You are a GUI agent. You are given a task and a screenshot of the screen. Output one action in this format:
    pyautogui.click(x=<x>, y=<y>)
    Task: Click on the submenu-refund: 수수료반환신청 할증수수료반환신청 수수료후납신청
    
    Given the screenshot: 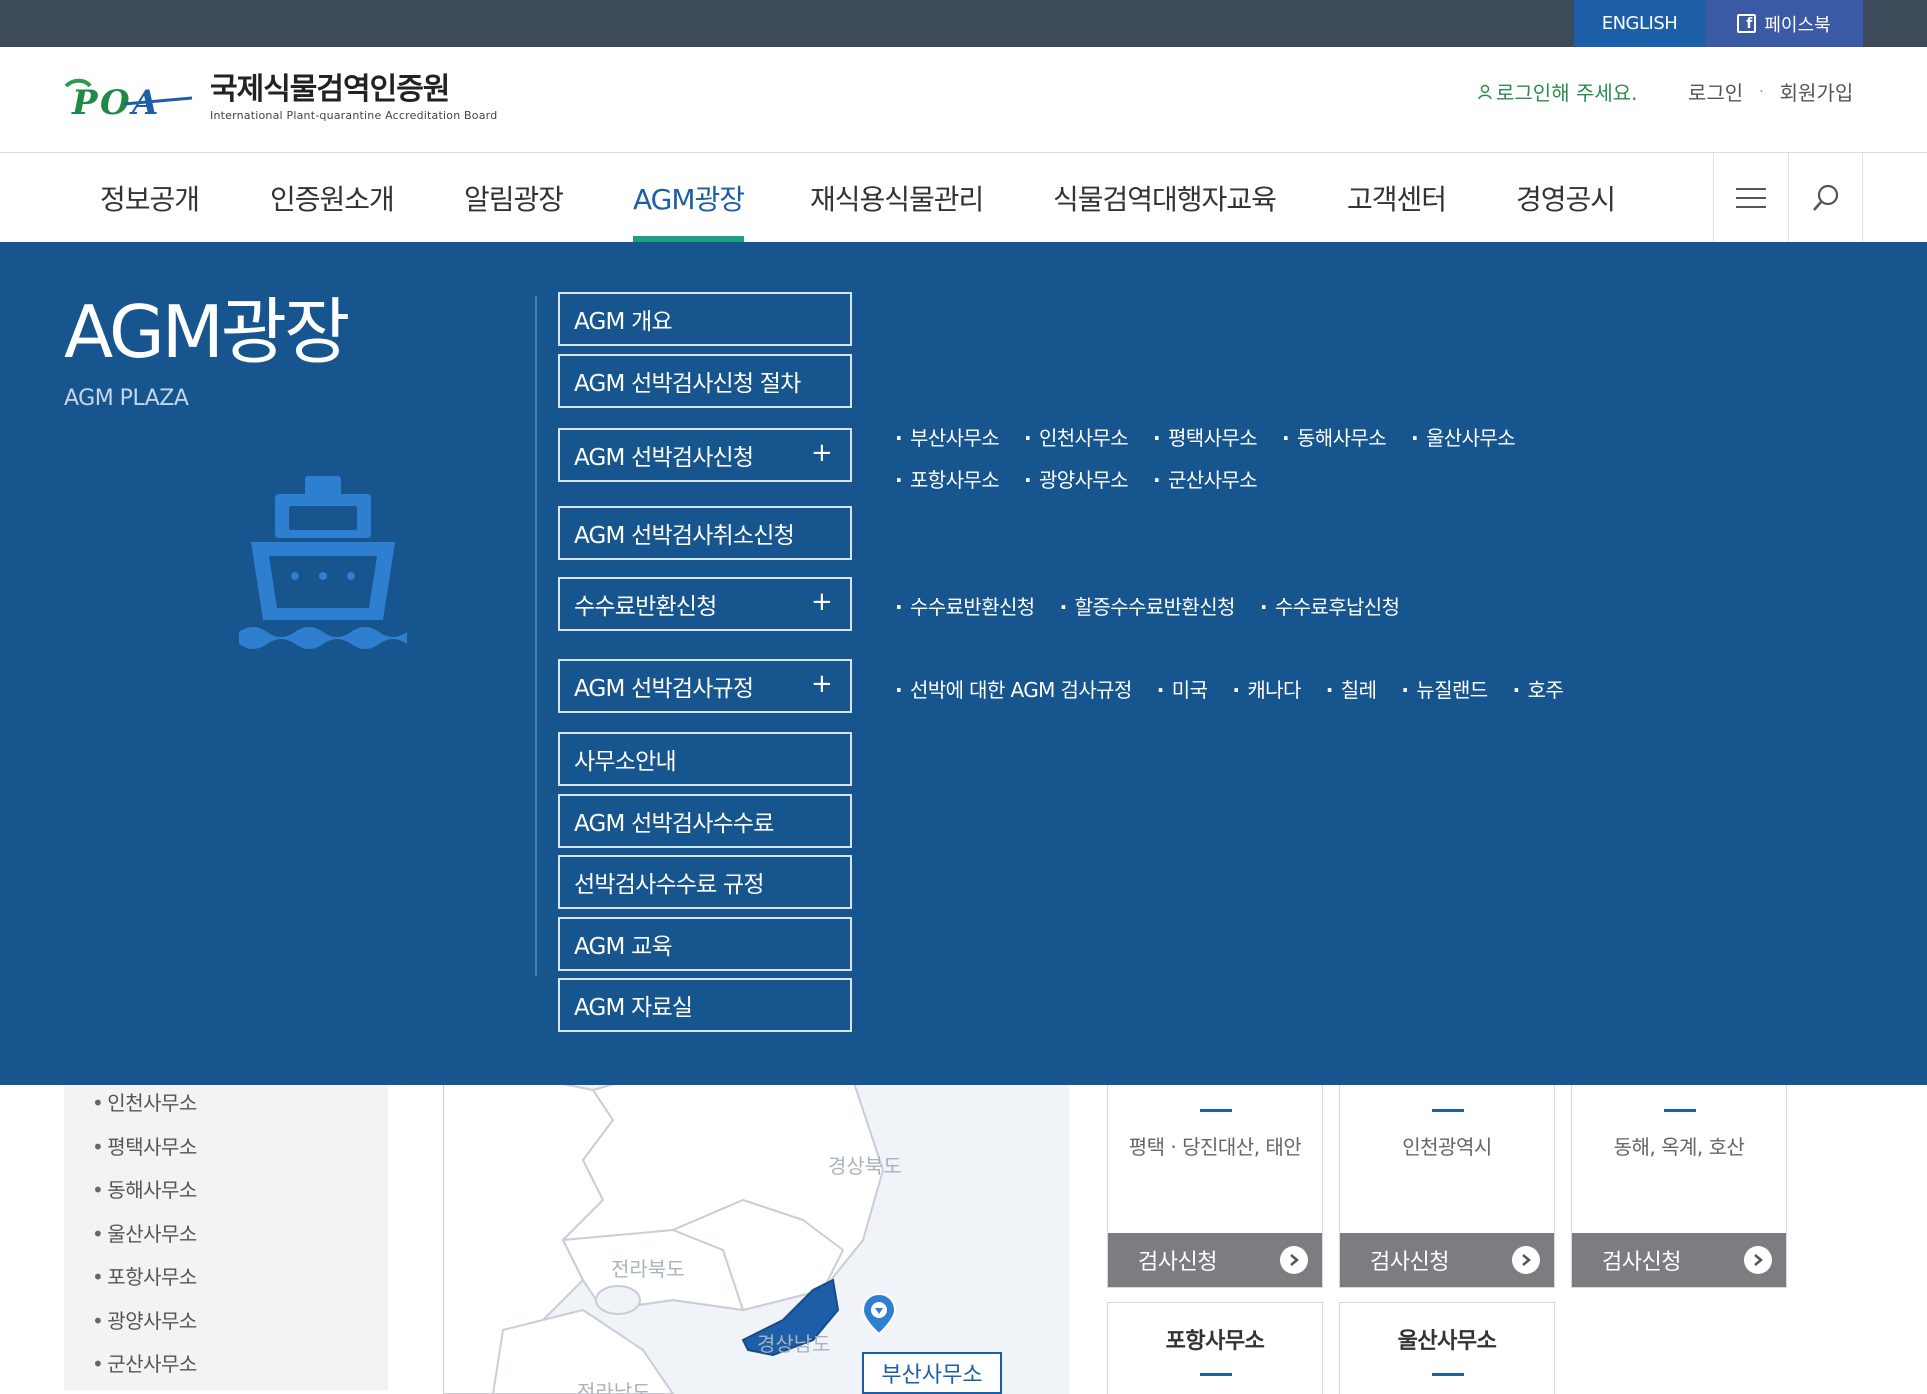 What is the action you would take?
    pyautogui.click(x=1159, y=605)
    